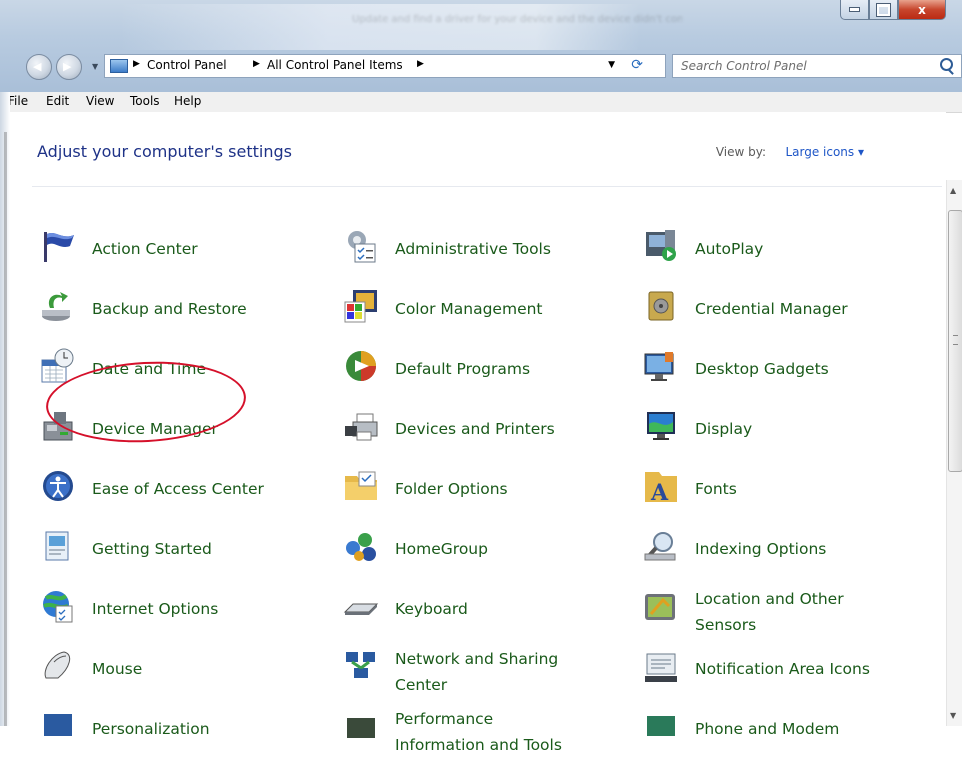  Describe the element at coordinates (477, 672) in the screenshot. I see `item-label: Network and Sharing Center` at that location.